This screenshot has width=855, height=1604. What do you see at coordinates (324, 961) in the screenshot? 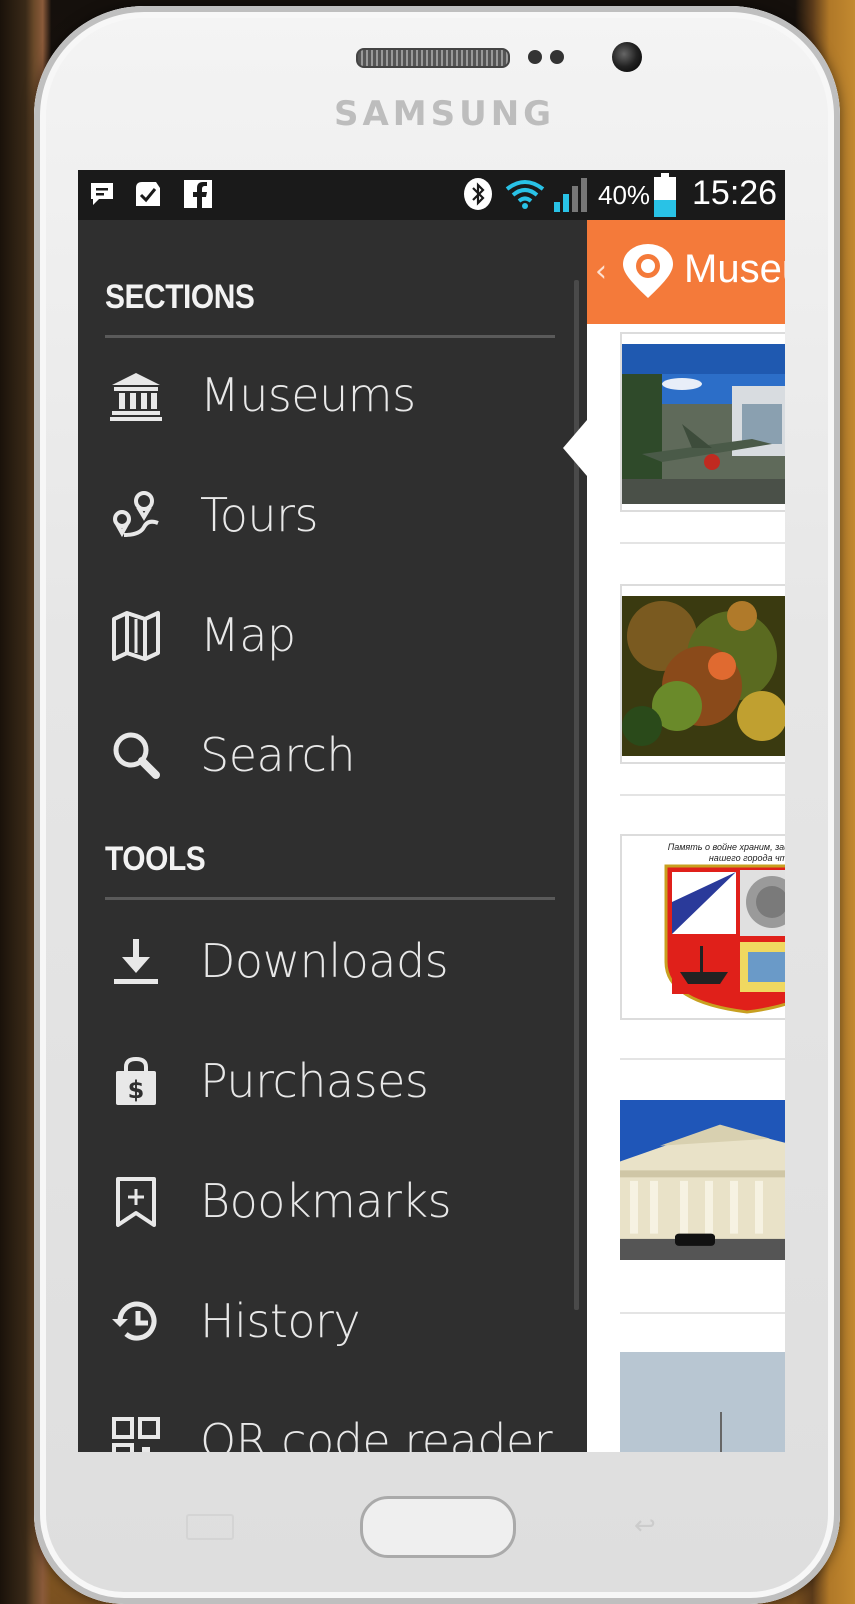
I see `nav-label-downloads: Downloads` at bounding box center [324, 961].